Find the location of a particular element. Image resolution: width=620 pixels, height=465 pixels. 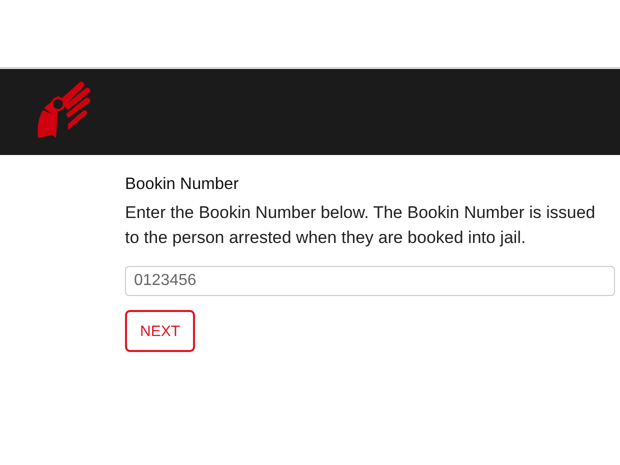

next-button: NEXT is located at coordinates (160, 331).